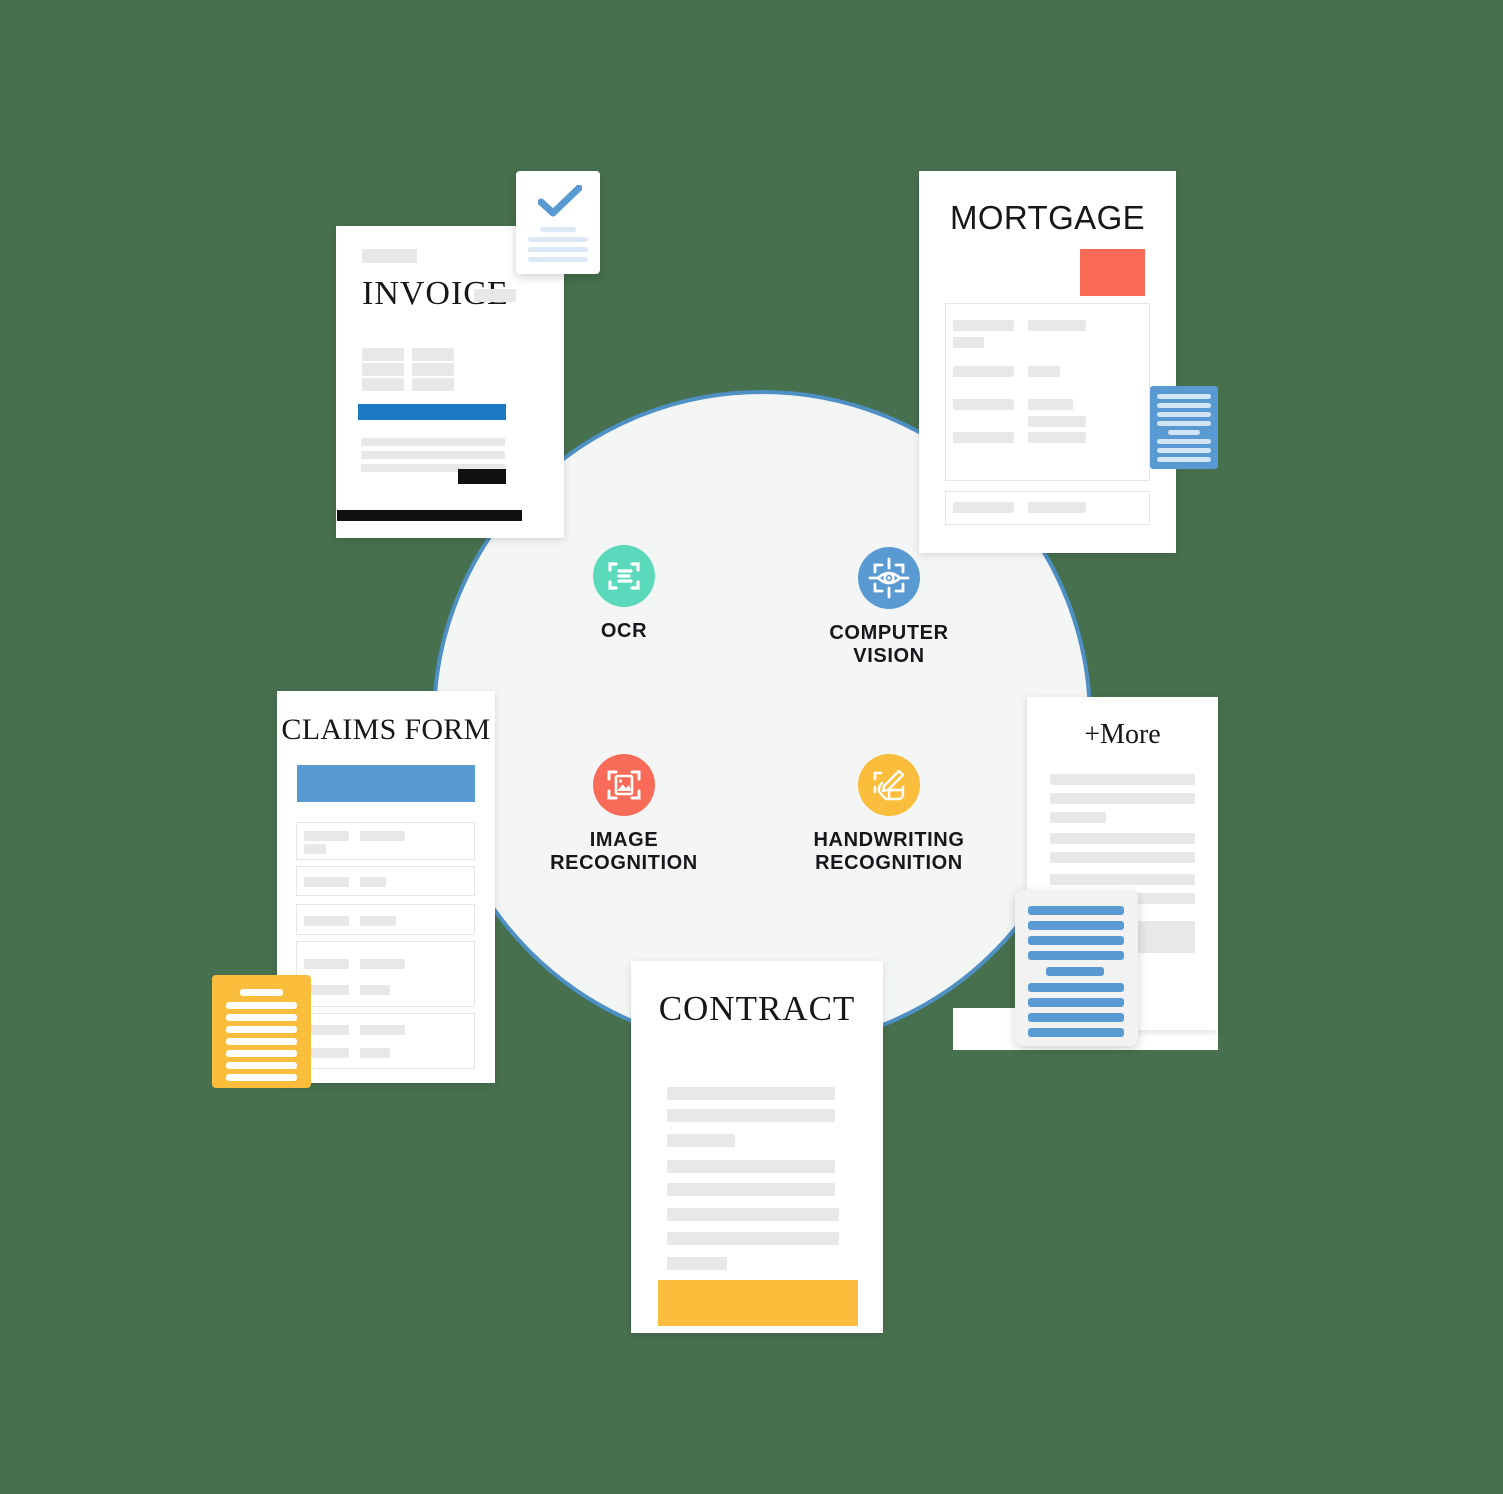 The height and width of the screenshot is (1494, 1503). What do you see at coordinates (558, 222) in the screenshot?
I see `check-document-icon` at bounding box center [558, 222].